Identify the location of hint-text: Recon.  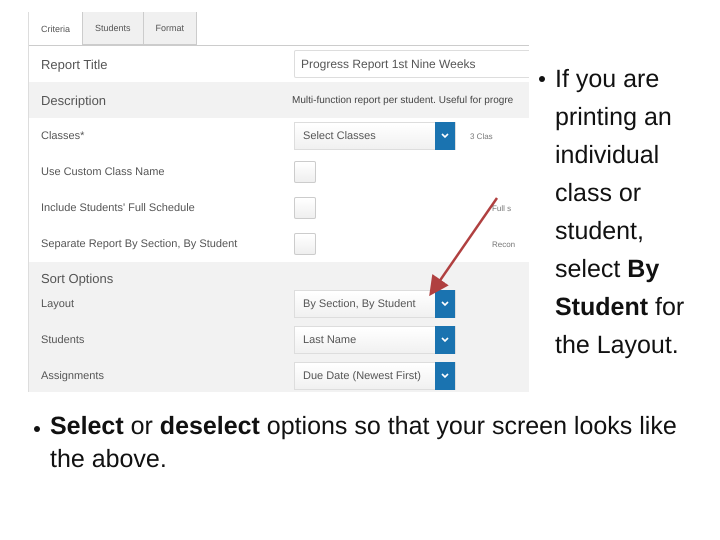
(503, 244).